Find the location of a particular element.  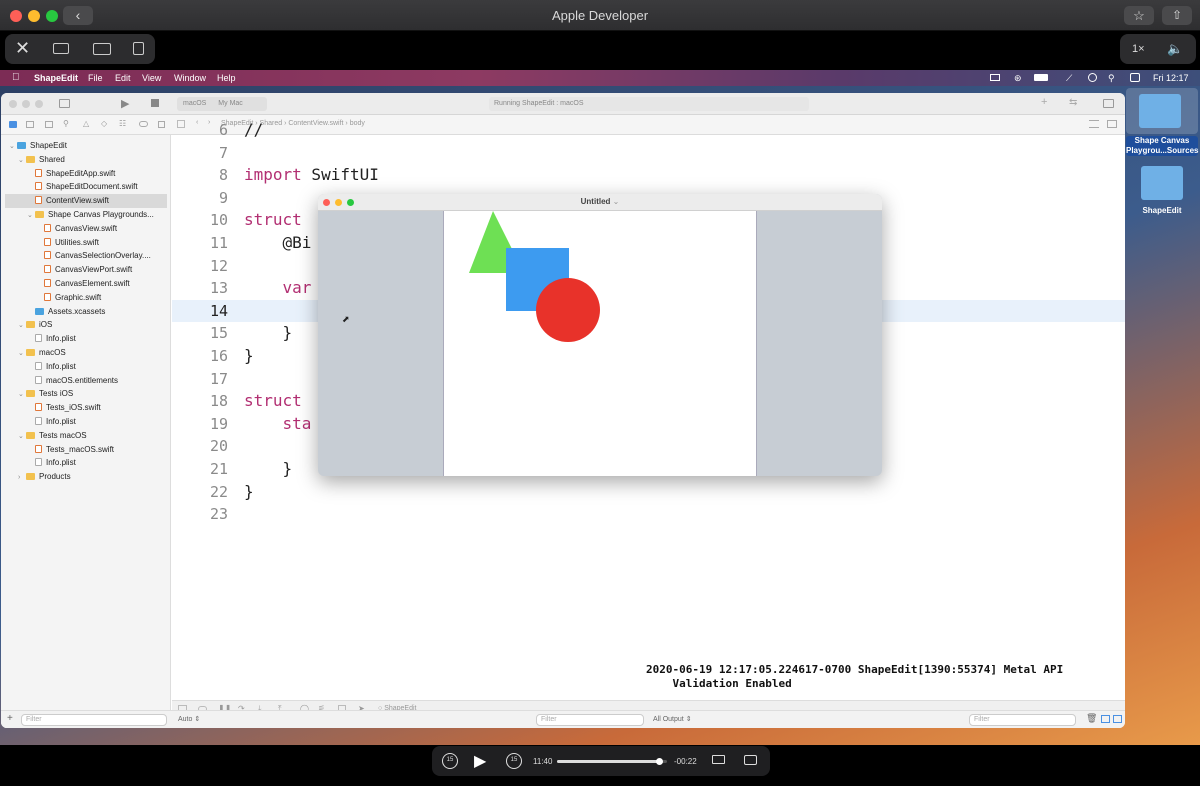

share-button: ⇧ is located at coordinates (1177, 15).